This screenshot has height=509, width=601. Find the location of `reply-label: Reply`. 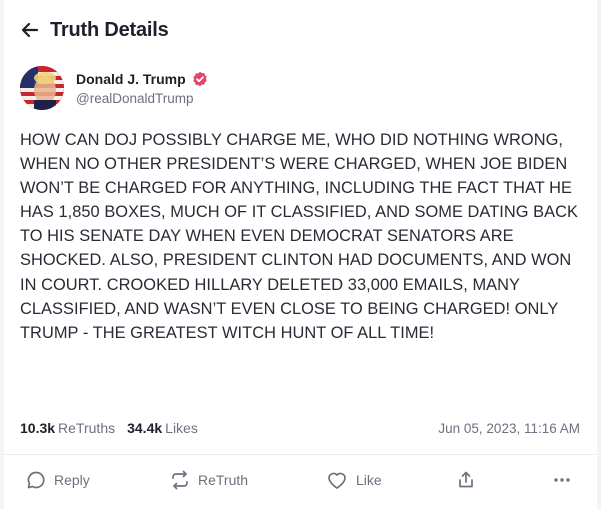

reply-label: Reply is located at coordinates (72, 480).